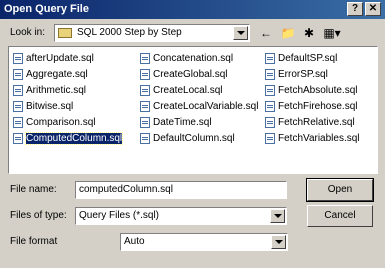 This screenshot has width=385, height=268. What do you see at coordinates (309, 33) in the screenshot?
I see `new-folder-icon: ✱` at bounding box center [309, 33].